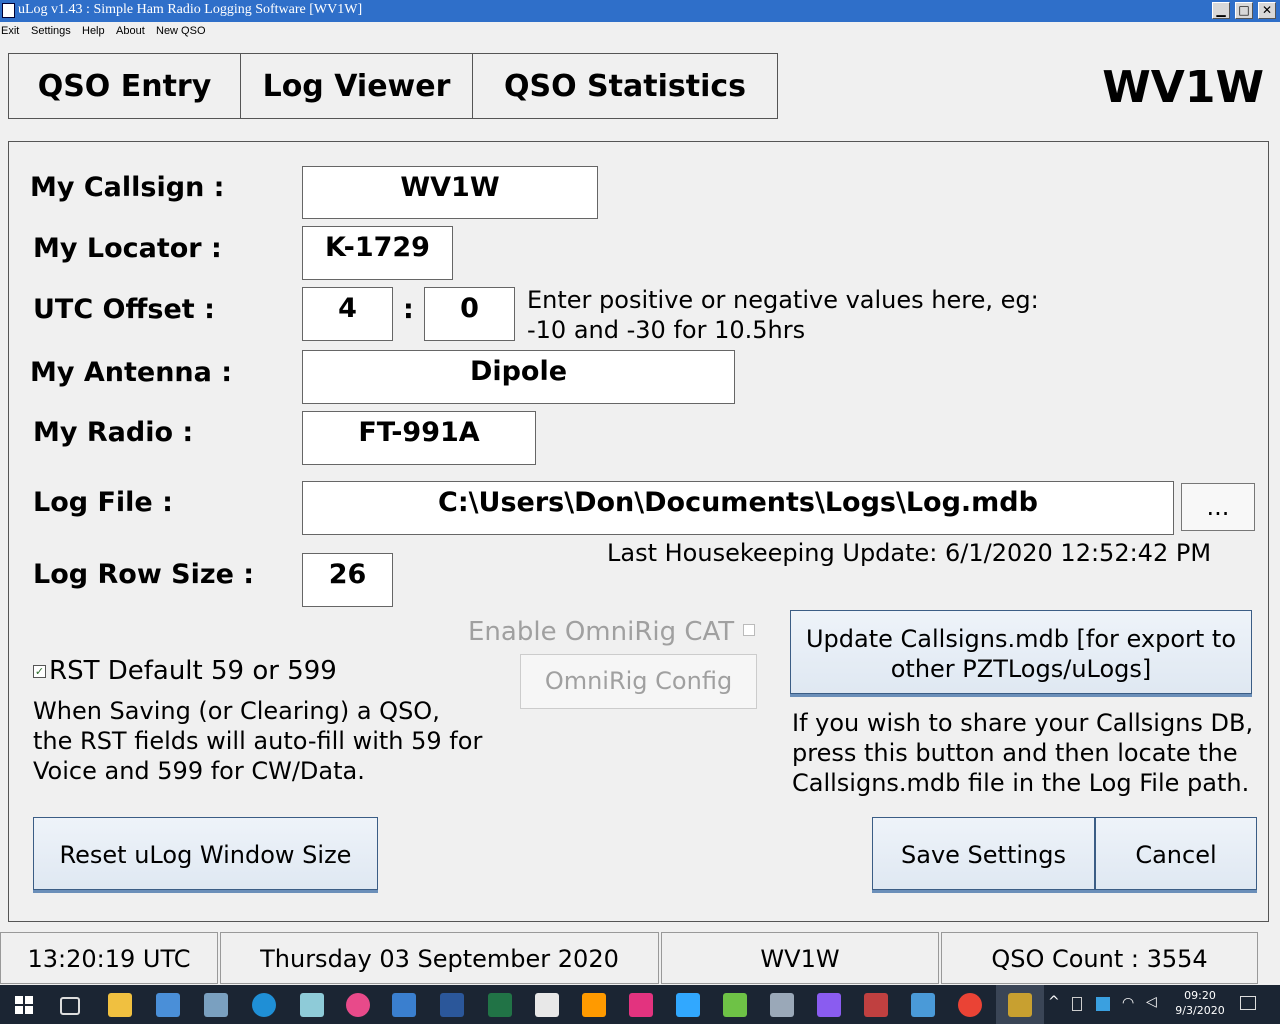 The width and height of the screenshot is (1280, 1024). I want to click on status-qso-count: QSO Count : 3554, so click(1099, 958).